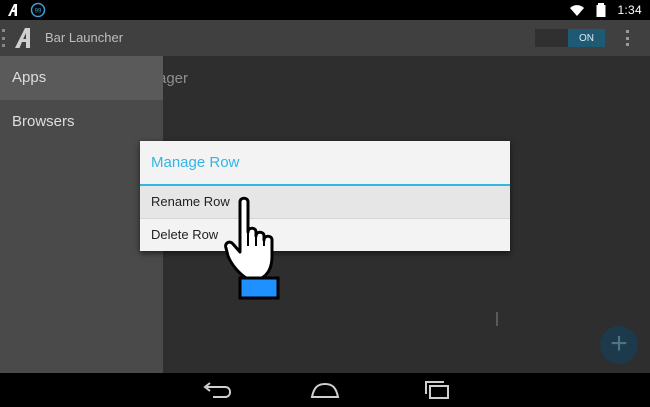  Describe the element at coordinates (577, 10) in the screenshot. I see `wifi-icon` at that location.